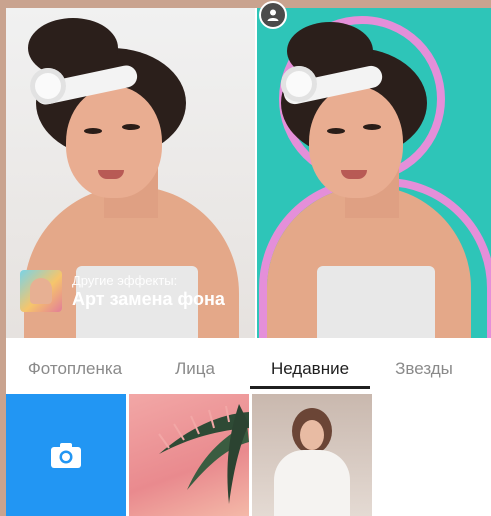 This screenshot has width=491, height=516. I want to click on tab-stars: Звезды, so click(424, 368).